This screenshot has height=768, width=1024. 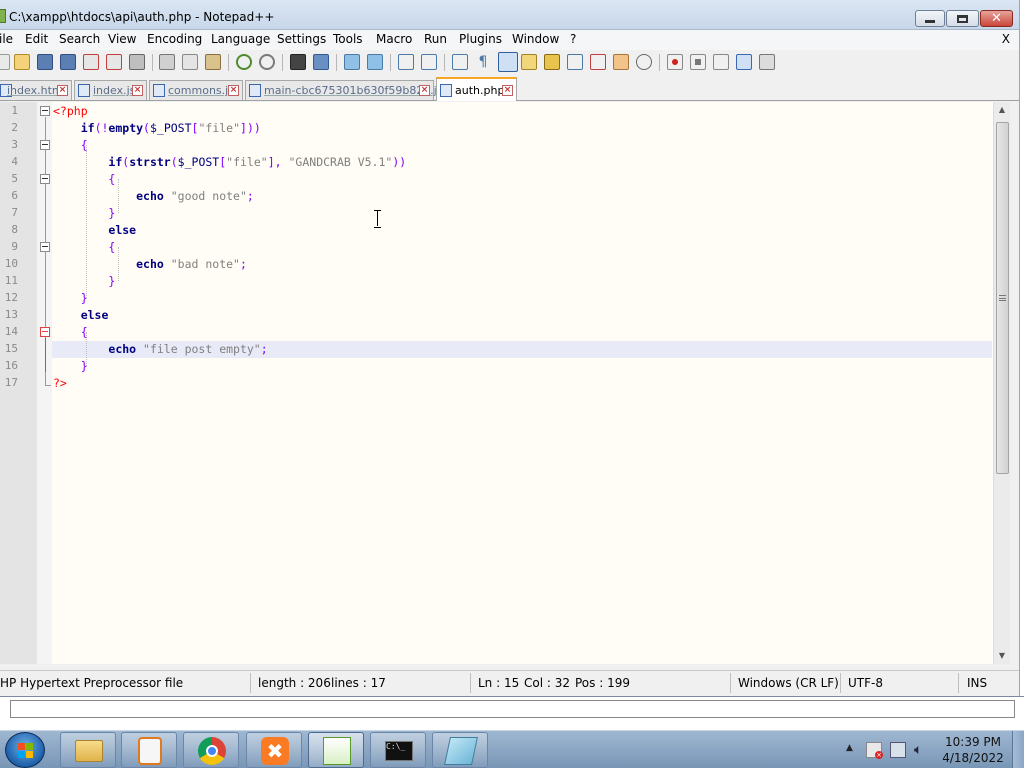 I want to click on taskbar-notepadpp-button, so click(x=336, y=750).